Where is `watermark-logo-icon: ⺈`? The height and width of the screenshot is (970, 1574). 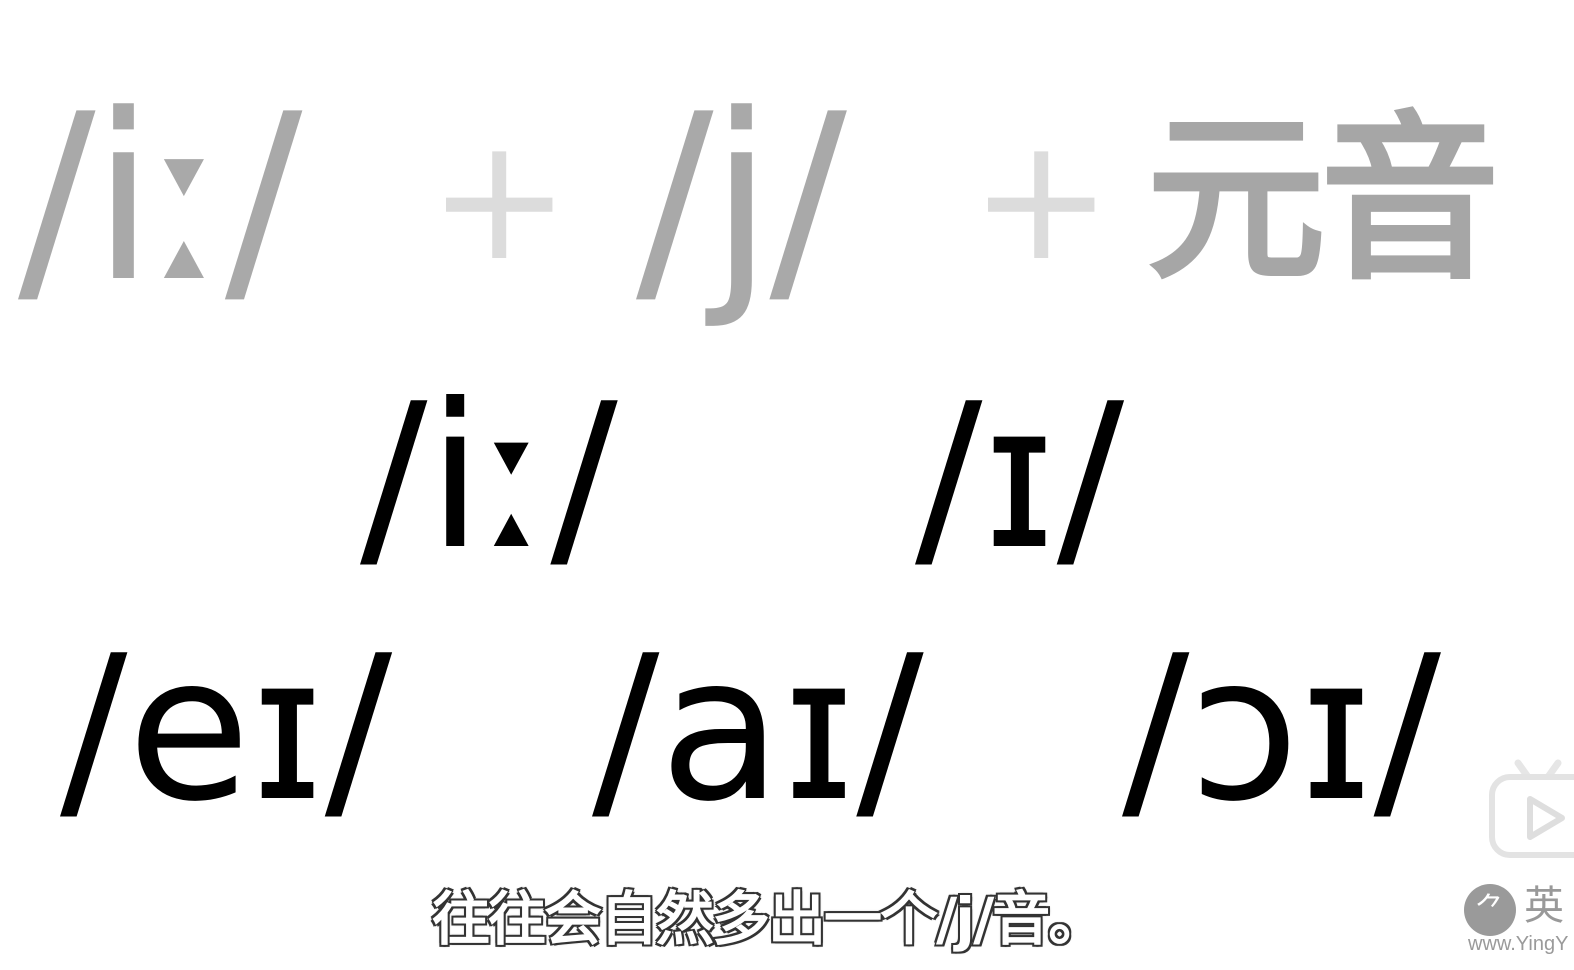
watermark-logo-icon: ⺈ is located at coordinates (1490, 910).